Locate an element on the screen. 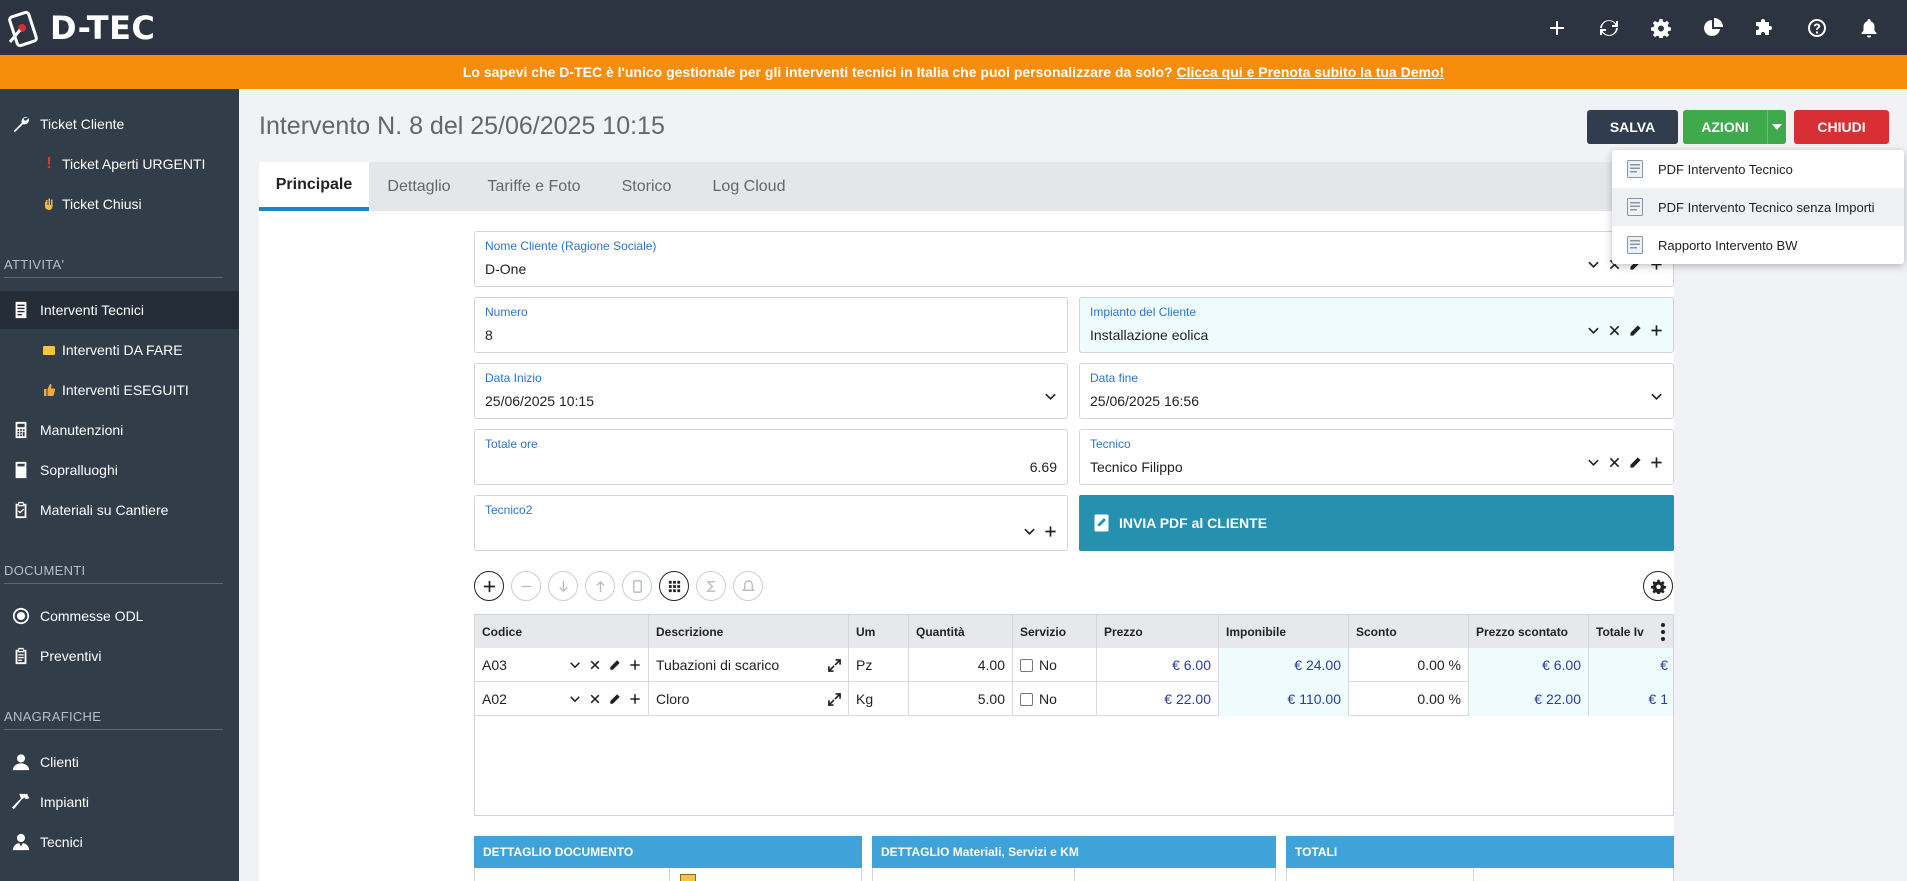 The height and width of the screenshot is (881, 1907). sidebar-item-interventi-tecnici: Interventi Tecnici is located at coordinates (119, 310).